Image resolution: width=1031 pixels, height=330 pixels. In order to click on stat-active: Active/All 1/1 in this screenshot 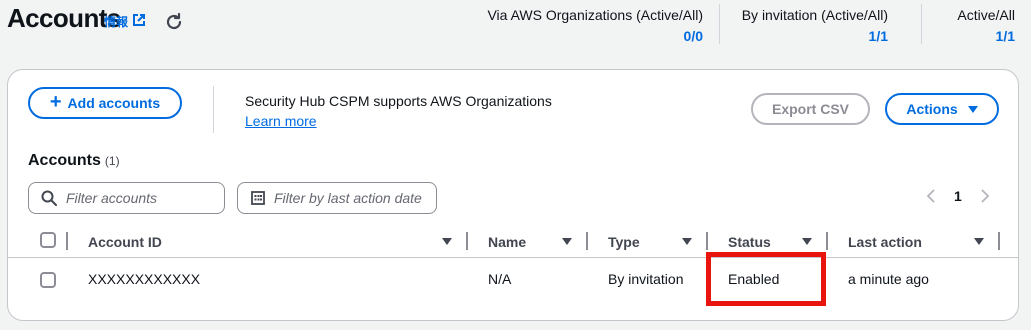, I will do `click(986, 25)`.